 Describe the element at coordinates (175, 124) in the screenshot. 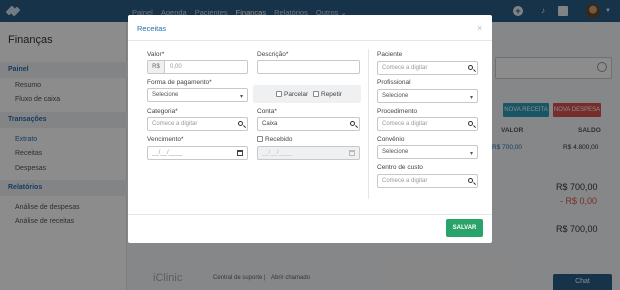

I see `categoria-placeholder: Comece a digitar` at that location.